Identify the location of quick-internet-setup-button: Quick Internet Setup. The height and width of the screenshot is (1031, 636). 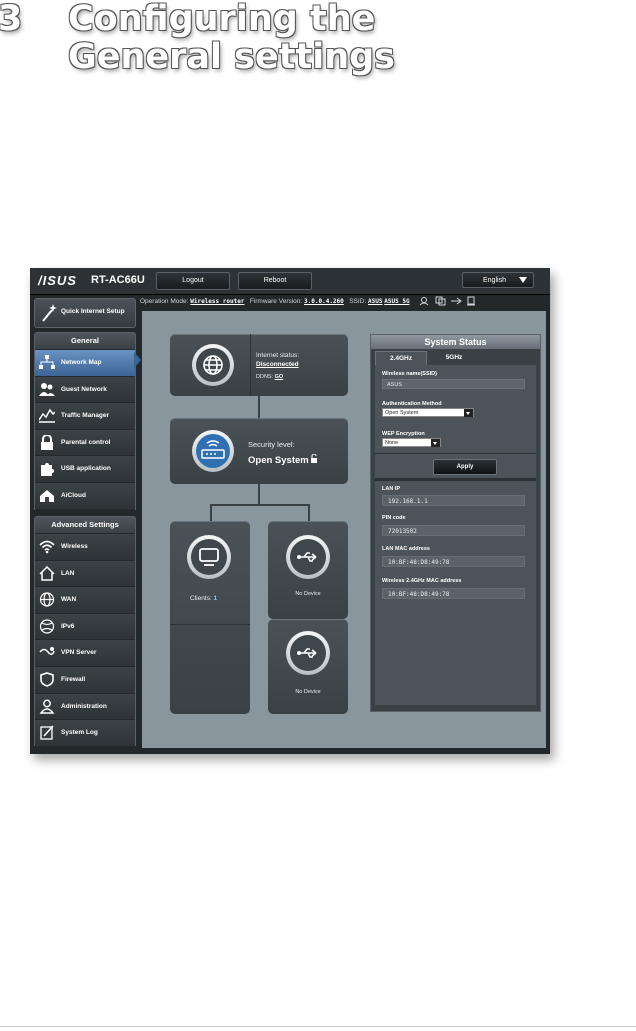
(85, 313).